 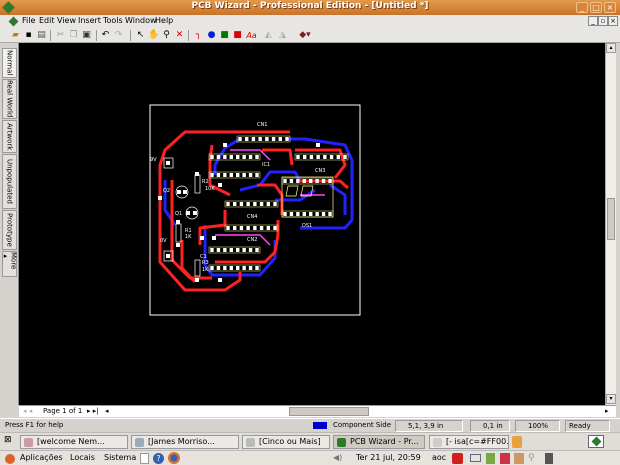 What do you see at coordinates (549, 458) in the screenshot?
I see `computer-icon` at bounding box center [549, 458].